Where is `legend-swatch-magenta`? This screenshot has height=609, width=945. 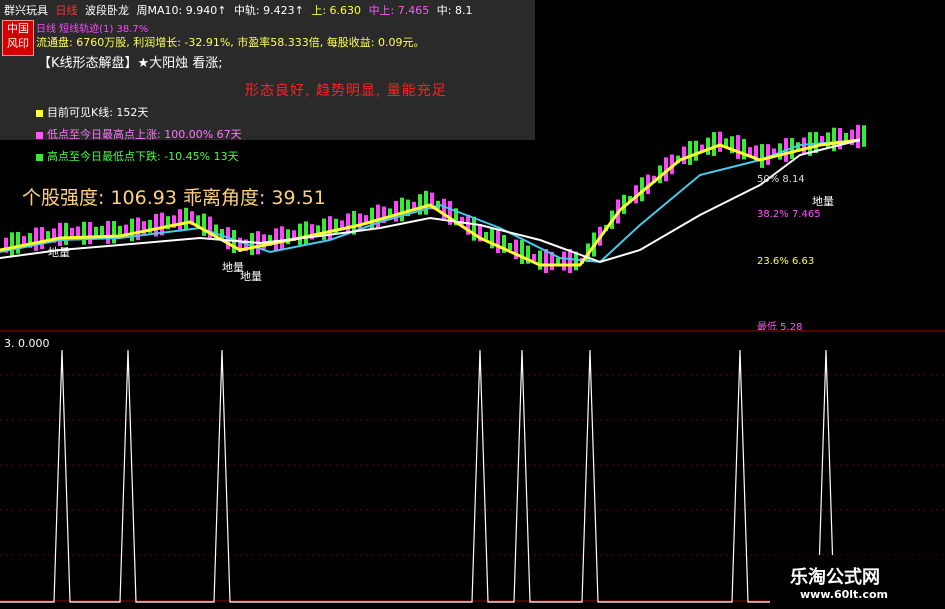 legend-swatch-magenta is located at coordinates (39, 135).